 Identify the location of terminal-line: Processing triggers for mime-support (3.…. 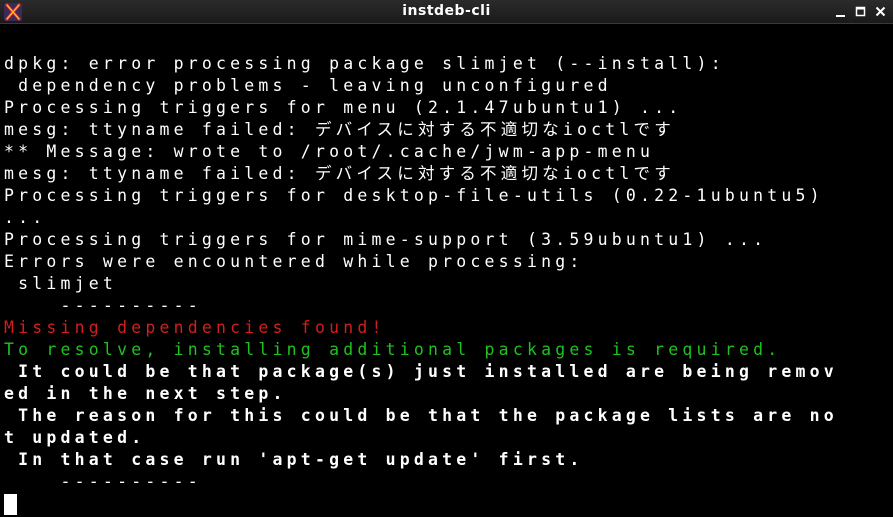
(386, 239).